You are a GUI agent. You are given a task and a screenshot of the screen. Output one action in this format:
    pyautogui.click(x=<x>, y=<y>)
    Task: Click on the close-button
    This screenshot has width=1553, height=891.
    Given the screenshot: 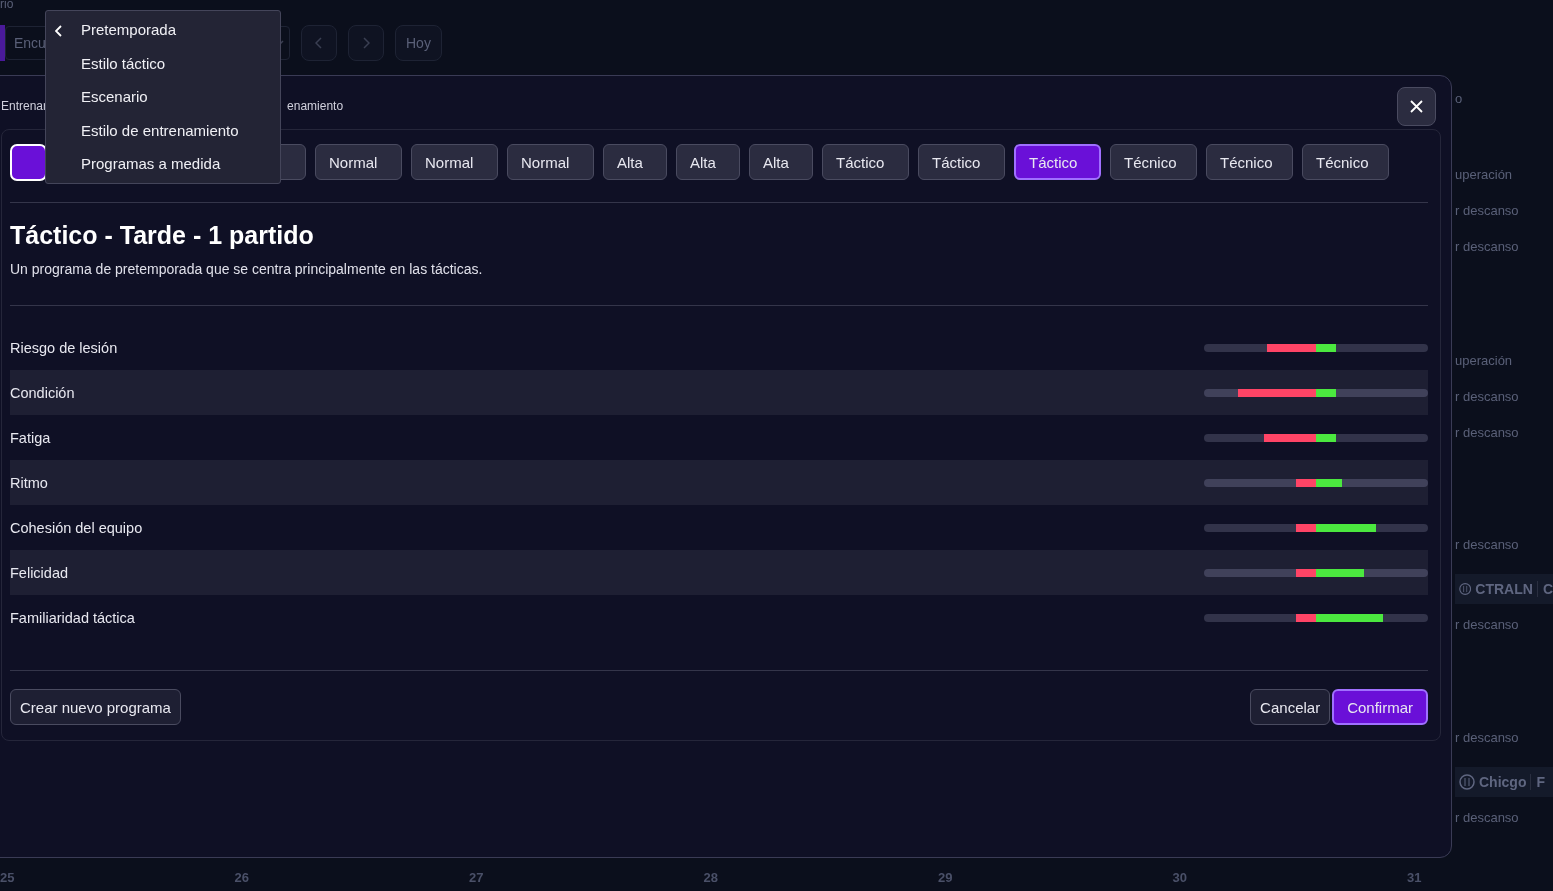 What is the action you would take?
    pyautogui.click(x=1416, y=106)
    